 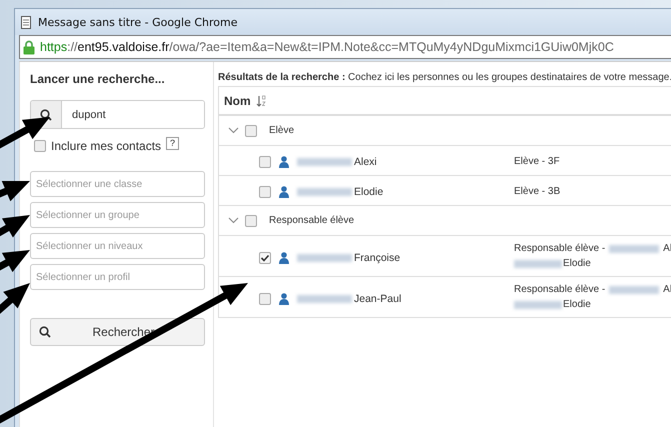 I want to click on select-field: Sélectionner un niveaux, so click(x=117, y=246).